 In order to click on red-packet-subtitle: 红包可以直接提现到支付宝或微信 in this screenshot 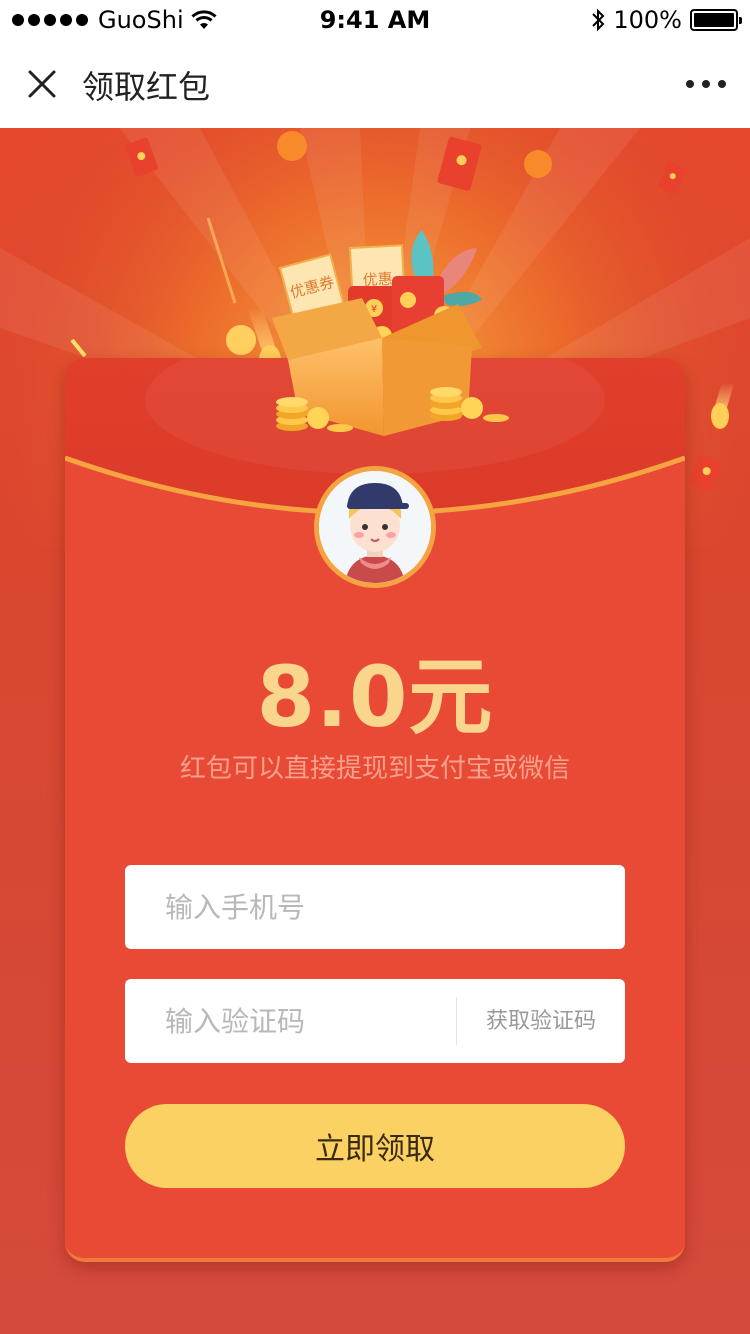, I will do `click(374, 769)`.